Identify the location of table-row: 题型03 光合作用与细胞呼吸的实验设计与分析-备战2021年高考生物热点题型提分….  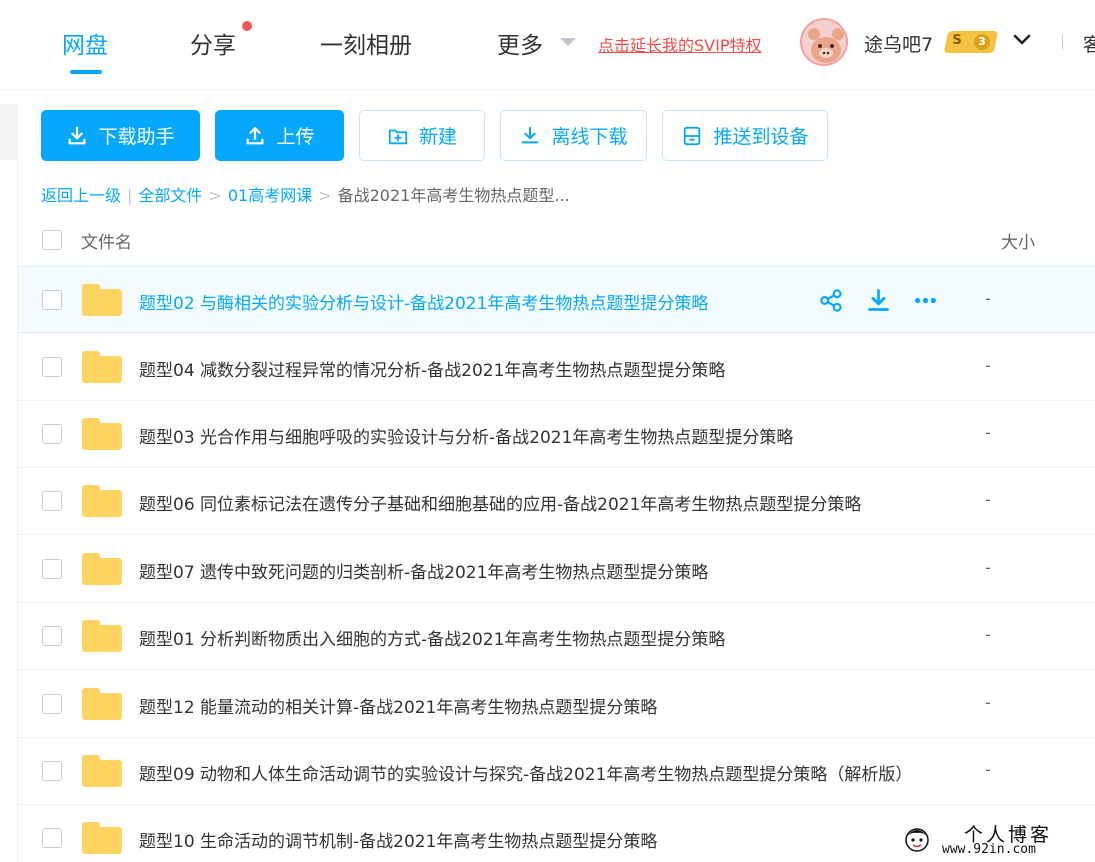
(556, 434).